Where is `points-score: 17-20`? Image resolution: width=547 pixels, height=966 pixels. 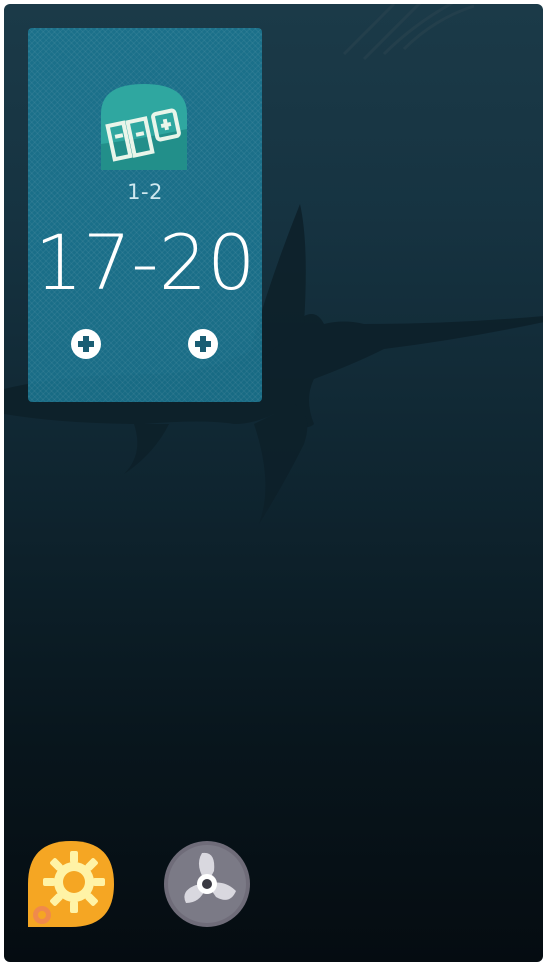 points-score: 17-20 is located at coordinates (145, 262).